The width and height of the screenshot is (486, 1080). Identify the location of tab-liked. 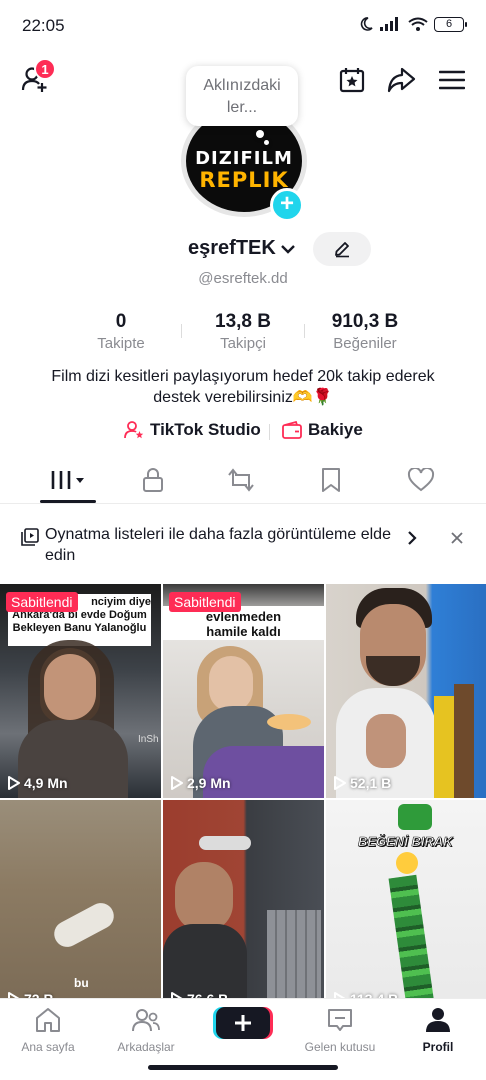
(421, 480).